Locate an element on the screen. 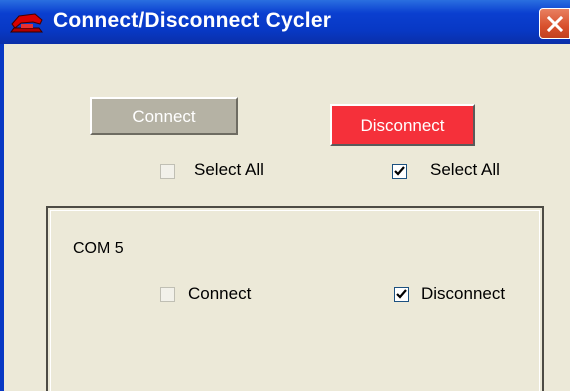  window-title: Connect/Disconnect Cycler is located at coordinates (192, 20).